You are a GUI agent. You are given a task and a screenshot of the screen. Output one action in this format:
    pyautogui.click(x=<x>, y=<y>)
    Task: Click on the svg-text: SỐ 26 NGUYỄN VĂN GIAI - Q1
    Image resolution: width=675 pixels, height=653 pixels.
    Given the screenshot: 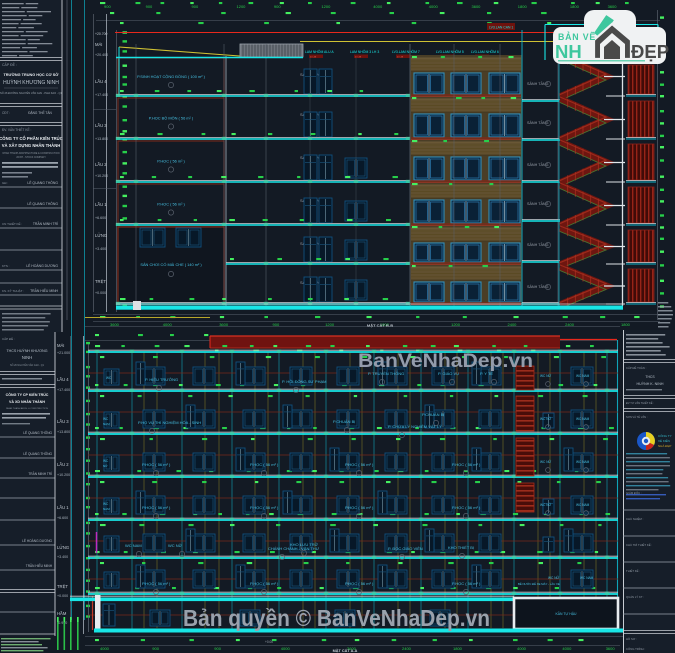 What is the action you would take?
    pyautogui.click(x=27, y=365)
    